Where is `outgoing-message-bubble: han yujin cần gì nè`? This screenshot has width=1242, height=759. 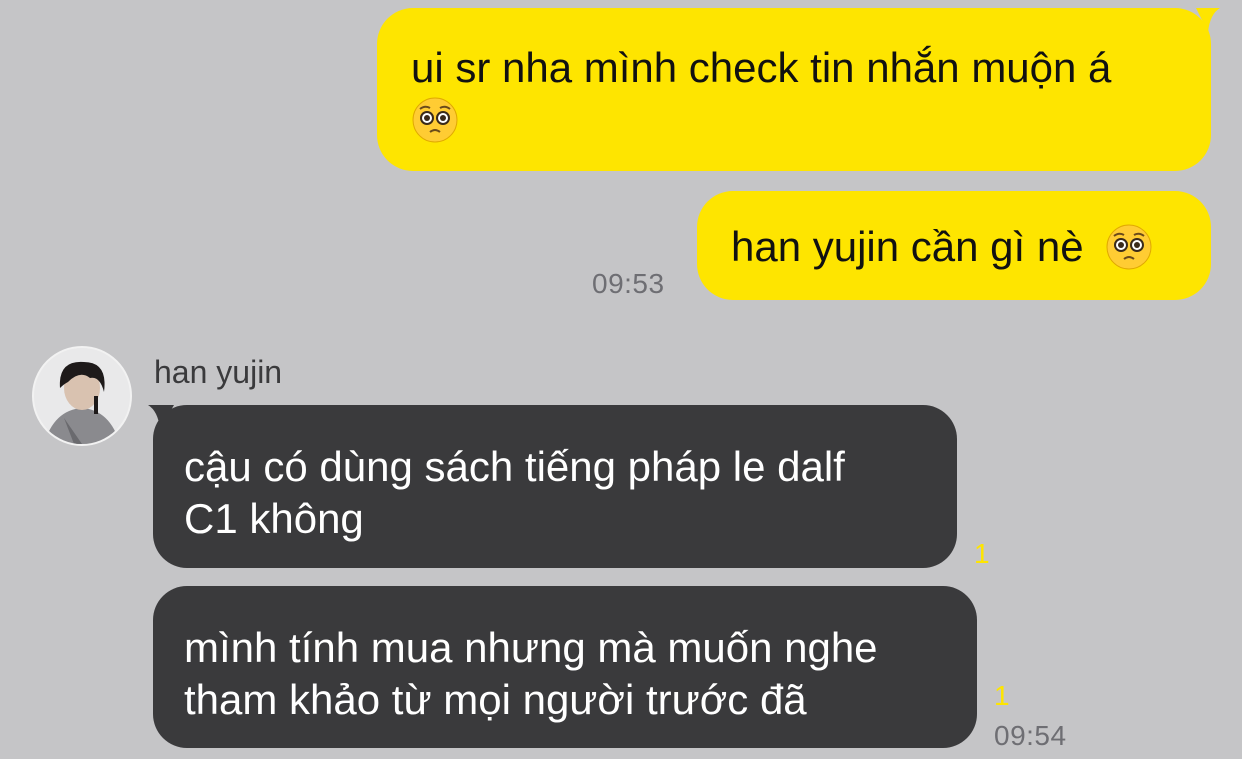 outgoing-message-bubble: han yujin cần gì nè is located at coordinates (954, 245).